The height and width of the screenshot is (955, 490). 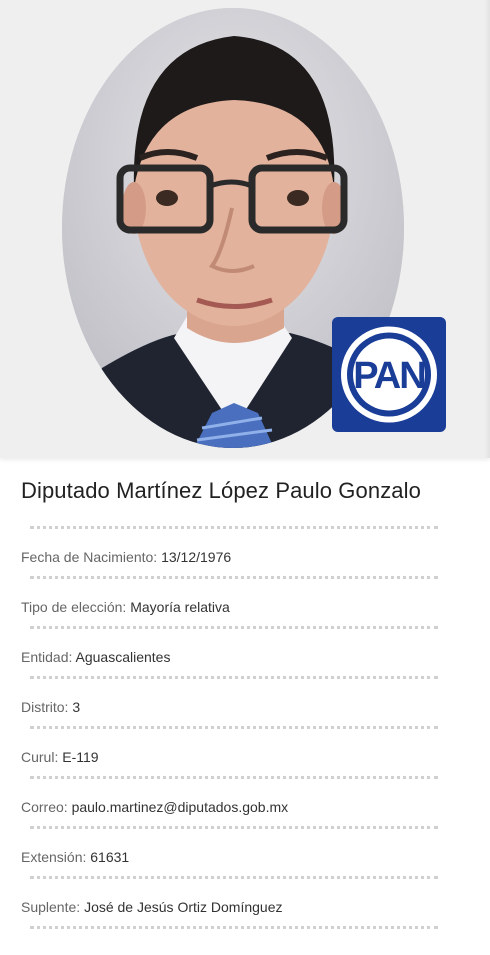 What do you see at coordinates (51, 907) in the screenshot?
I see `field-label: Suplente:` at bounding box center [51, 907].